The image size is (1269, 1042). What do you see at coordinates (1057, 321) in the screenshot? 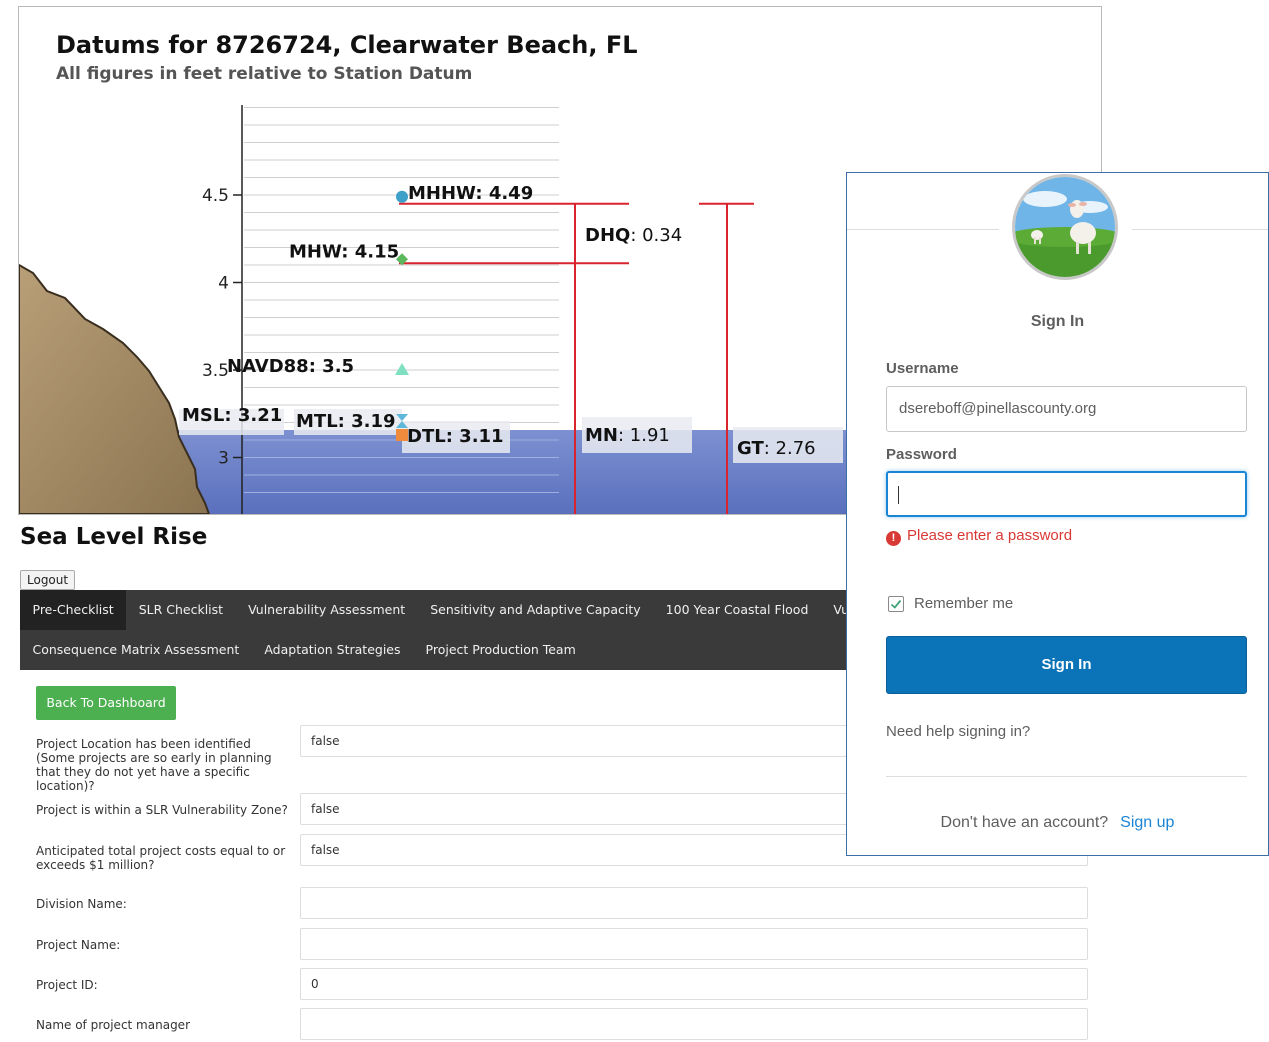
I see `sign-in-heading: Sign In` at bounding box center [1057, 321].